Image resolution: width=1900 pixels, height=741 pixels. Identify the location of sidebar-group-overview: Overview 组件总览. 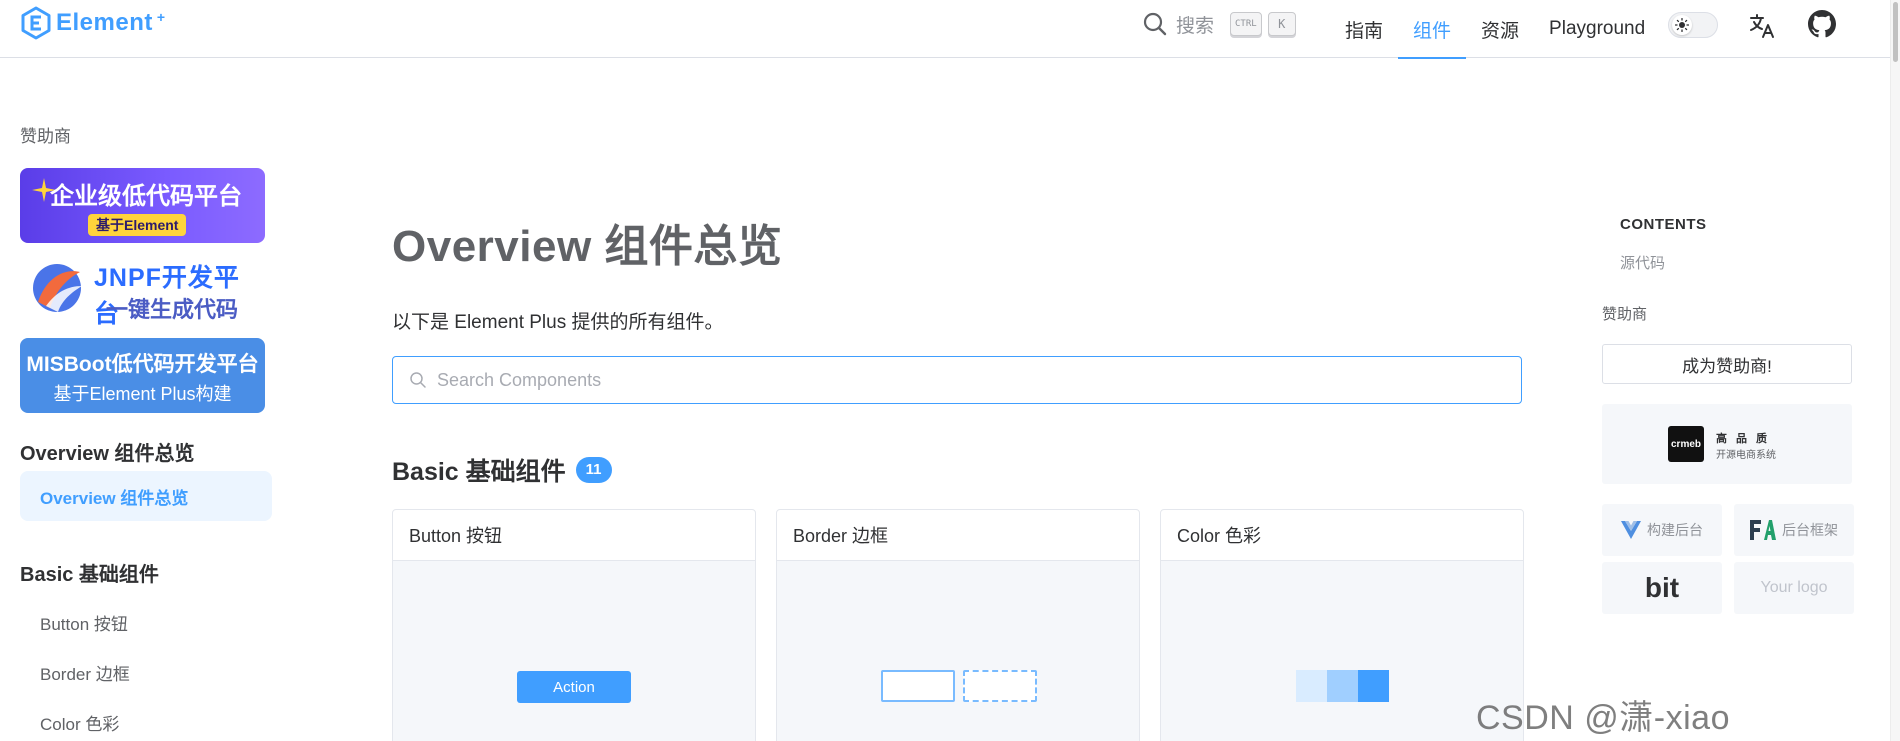
(107, 454).